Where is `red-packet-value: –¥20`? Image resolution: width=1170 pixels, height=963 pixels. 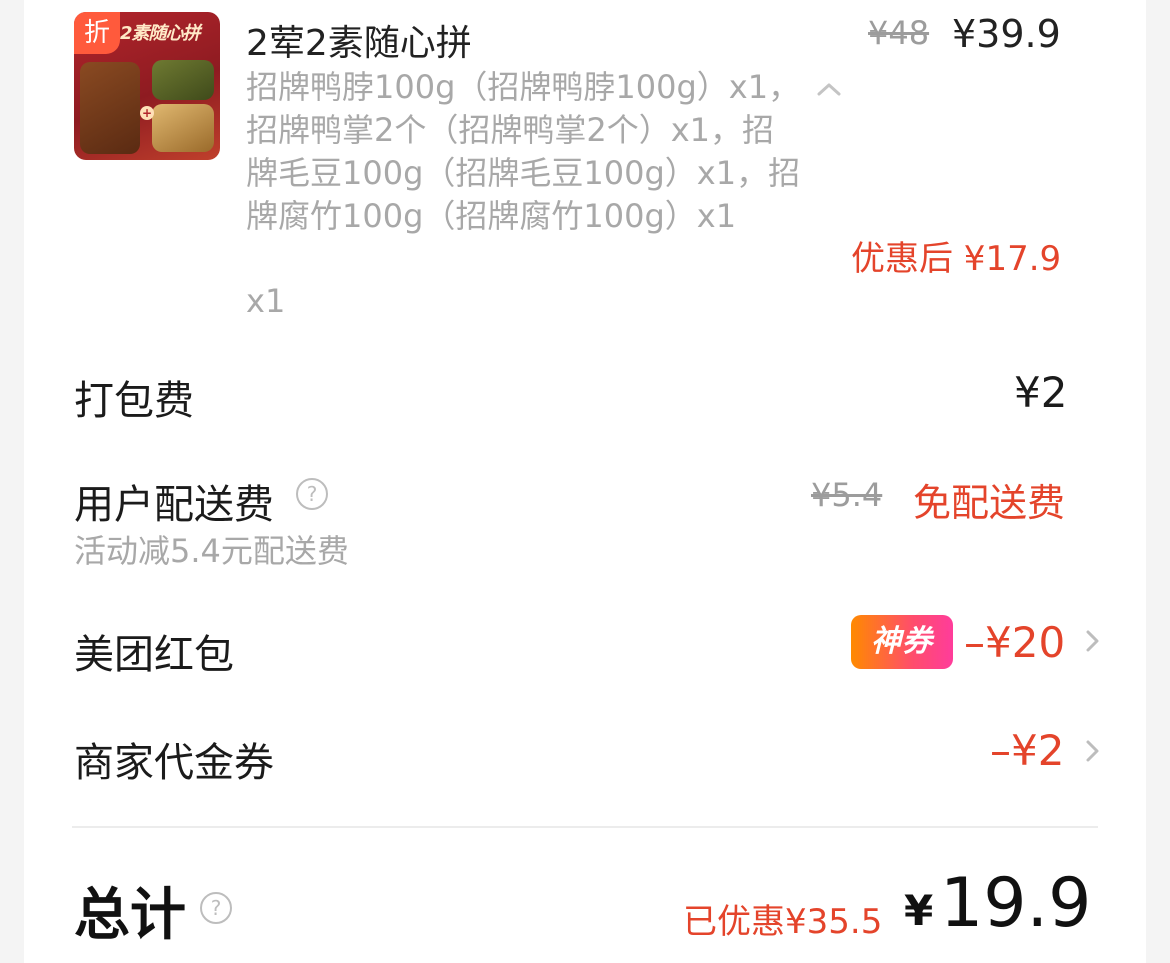 red-packet-value: –¥20 is located at coordinates (1014, 642).